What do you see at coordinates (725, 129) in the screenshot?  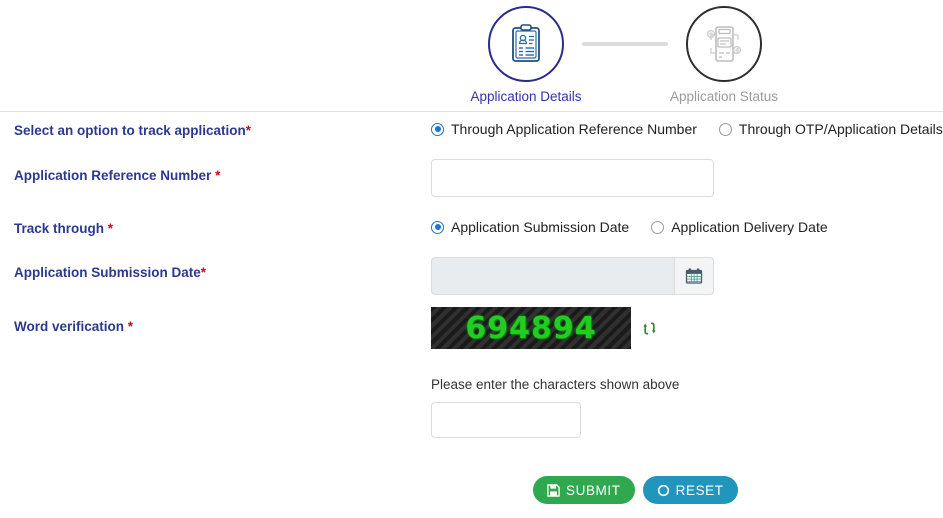 I see `radio-through-otp-details-input` at bounding box center [725, 129].